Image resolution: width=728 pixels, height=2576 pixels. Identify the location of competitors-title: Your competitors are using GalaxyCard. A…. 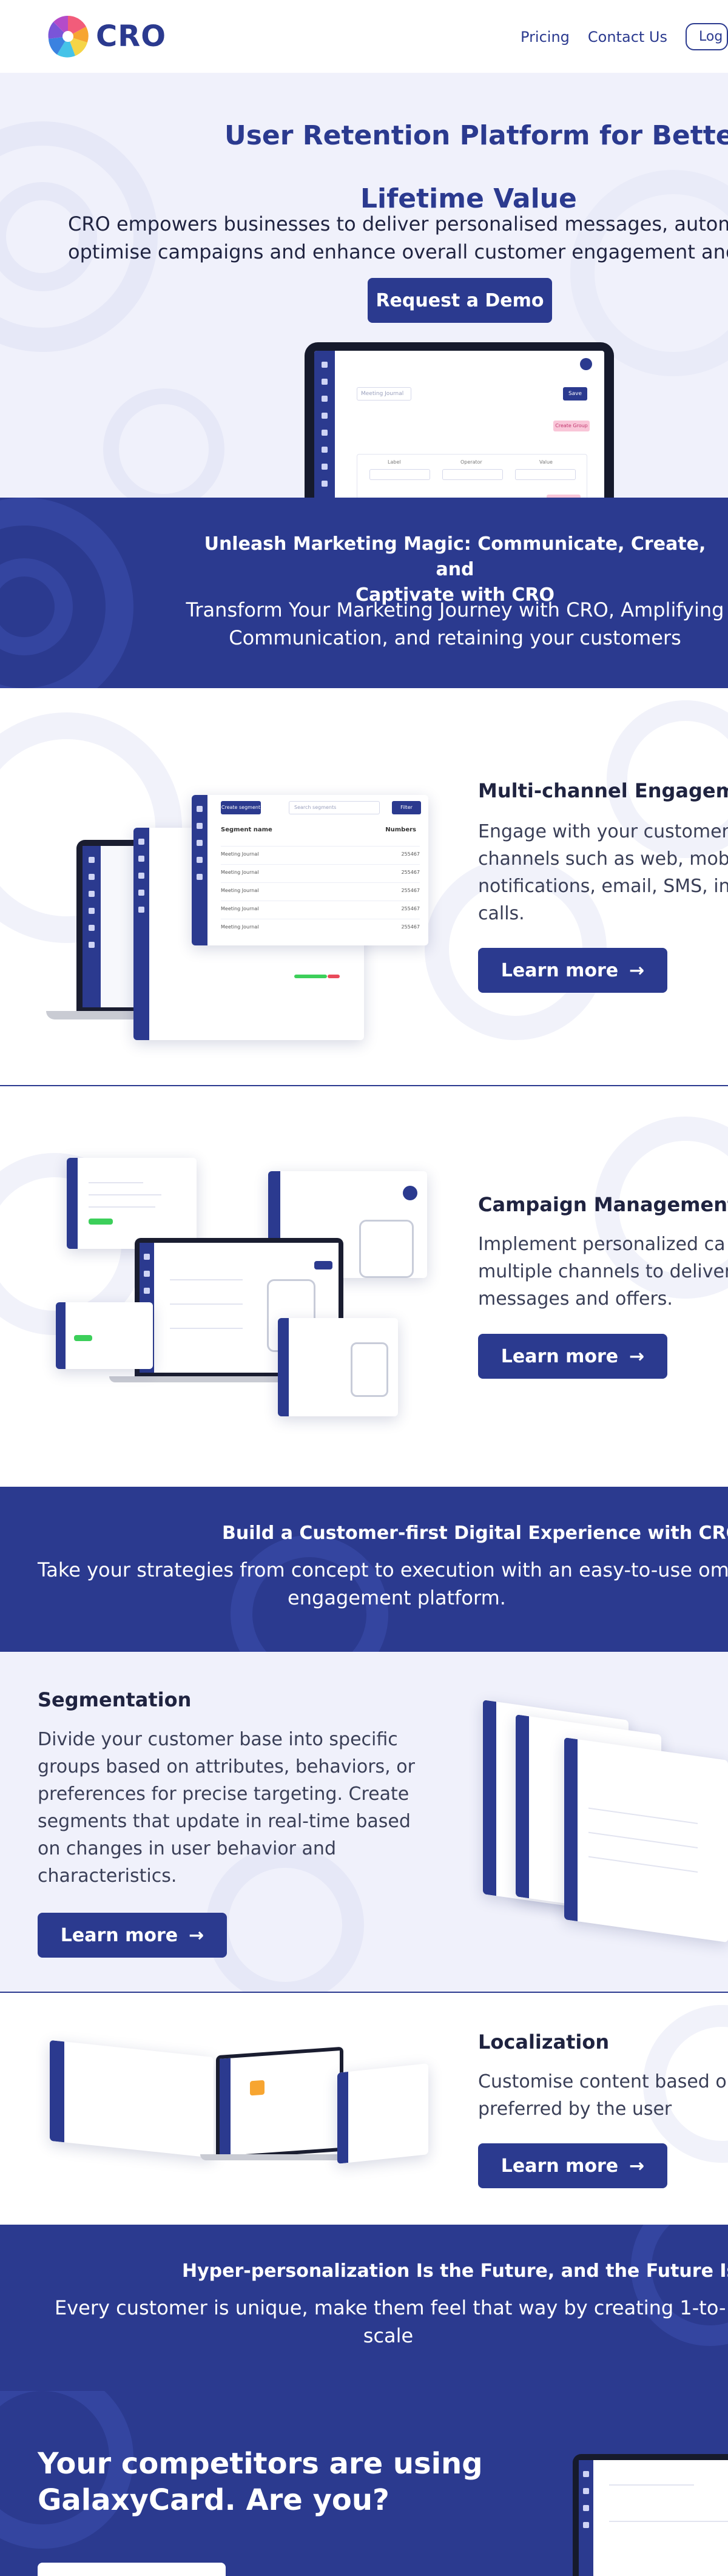
(260, 2482).